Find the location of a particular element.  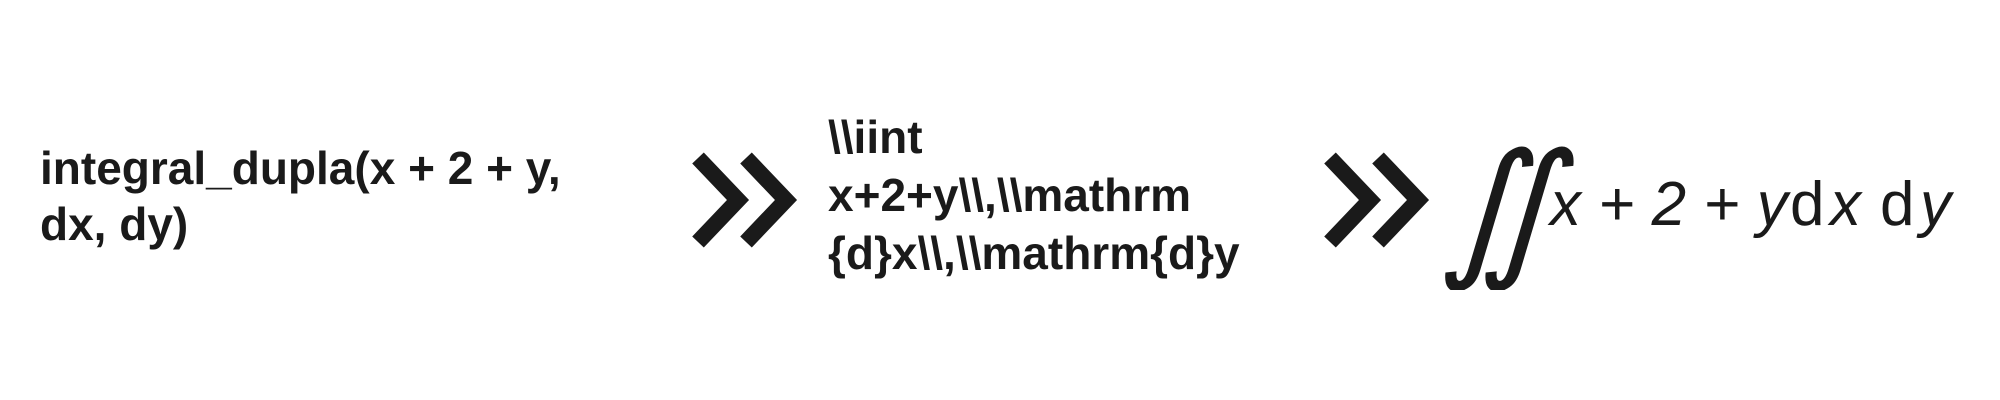

rendered-formula: ∬ x + 2 + y d x d y is located at coordinates (1697, 207).